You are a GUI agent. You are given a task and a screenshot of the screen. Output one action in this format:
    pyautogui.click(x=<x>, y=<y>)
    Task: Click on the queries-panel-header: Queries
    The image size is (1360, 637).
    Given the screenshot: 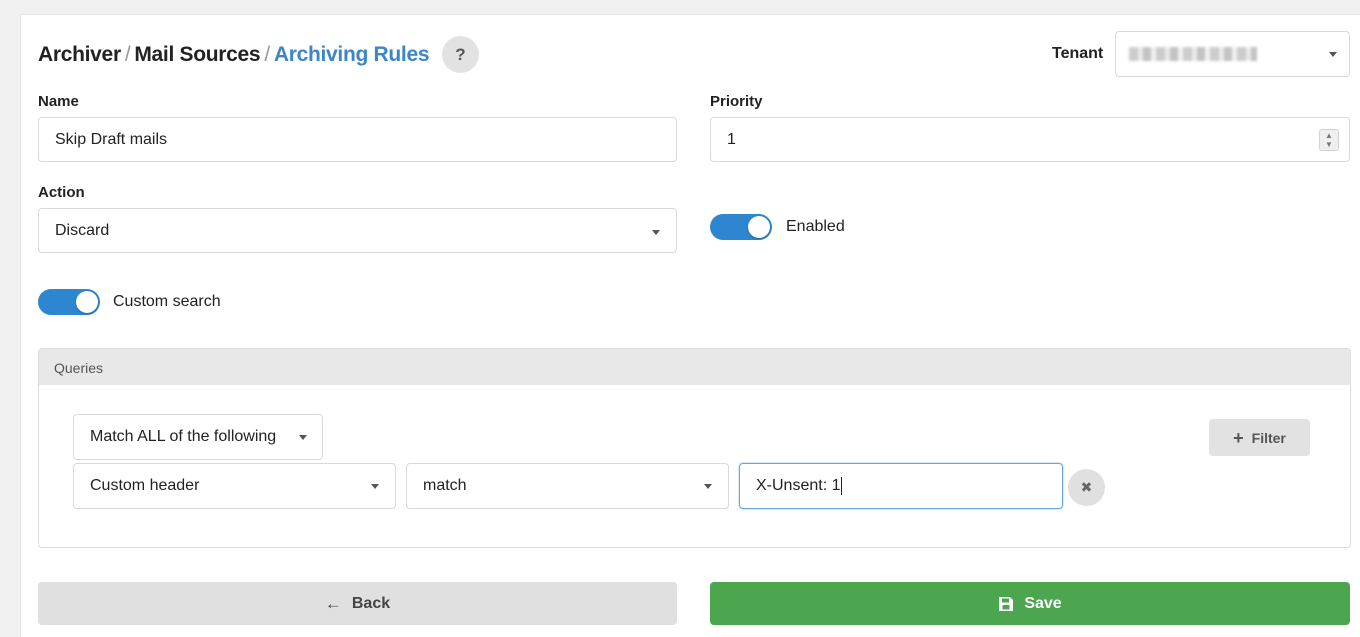 What is the action you would take?
    pyautogui.click(x=694, y=367)
    